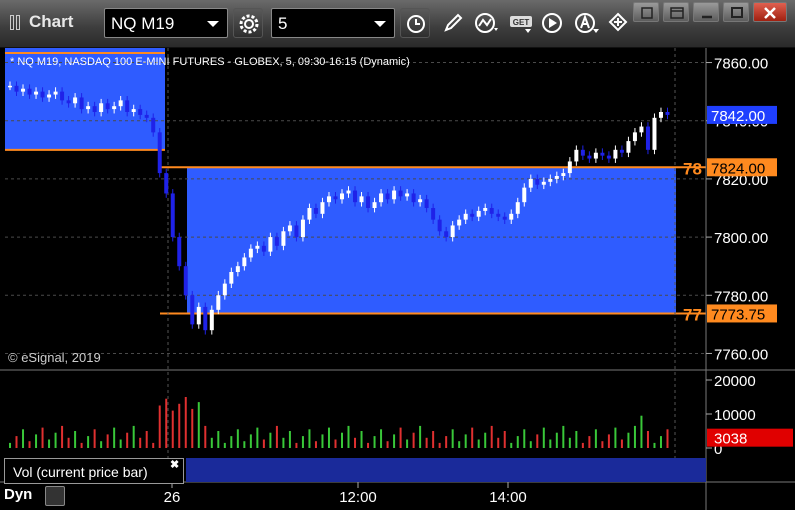 The width and height of the screenshot is (795, 510). What do you see at coordinates (692, 314) in the screenshot?
I see `zone-label: 77` at bounding box center [692, 314].